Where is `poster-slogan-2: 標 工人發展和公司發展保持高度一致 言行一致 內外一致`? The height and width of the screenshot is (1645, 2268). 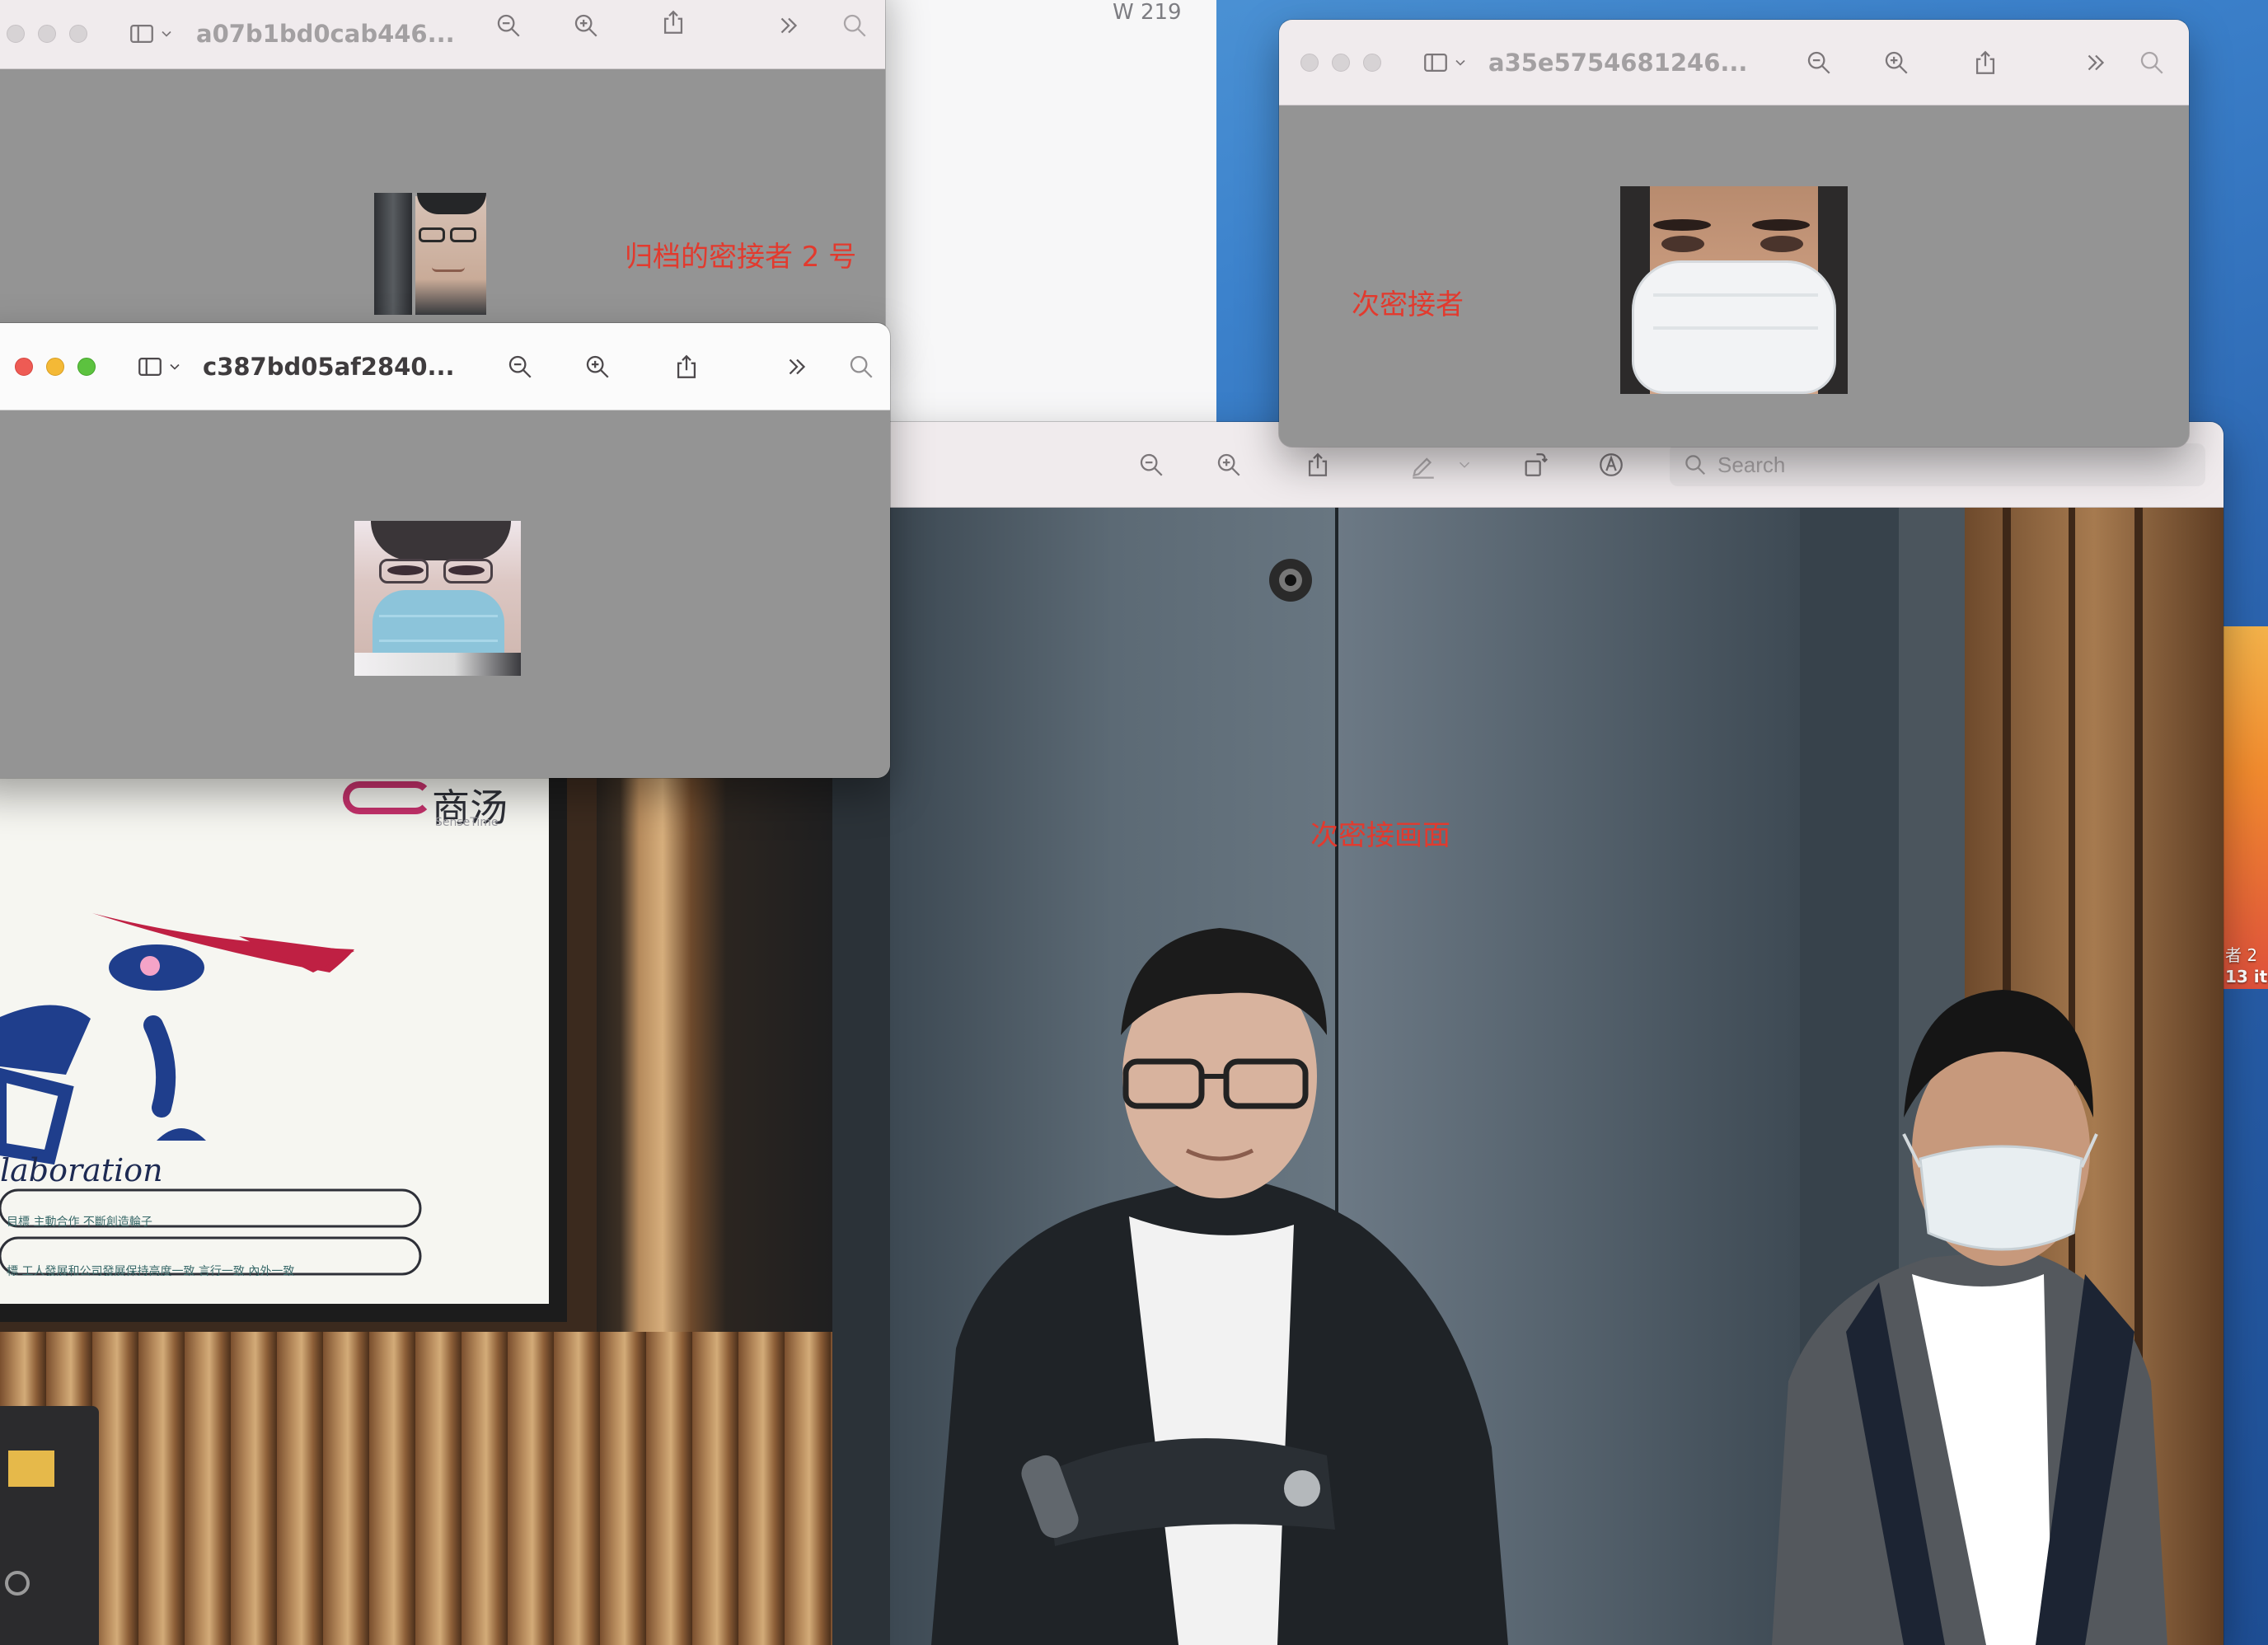 poster-slogan-2: 標 工人發展和公司發展保持高度一致 言行一致 內外一致 is located at coordinates (151, 1272).